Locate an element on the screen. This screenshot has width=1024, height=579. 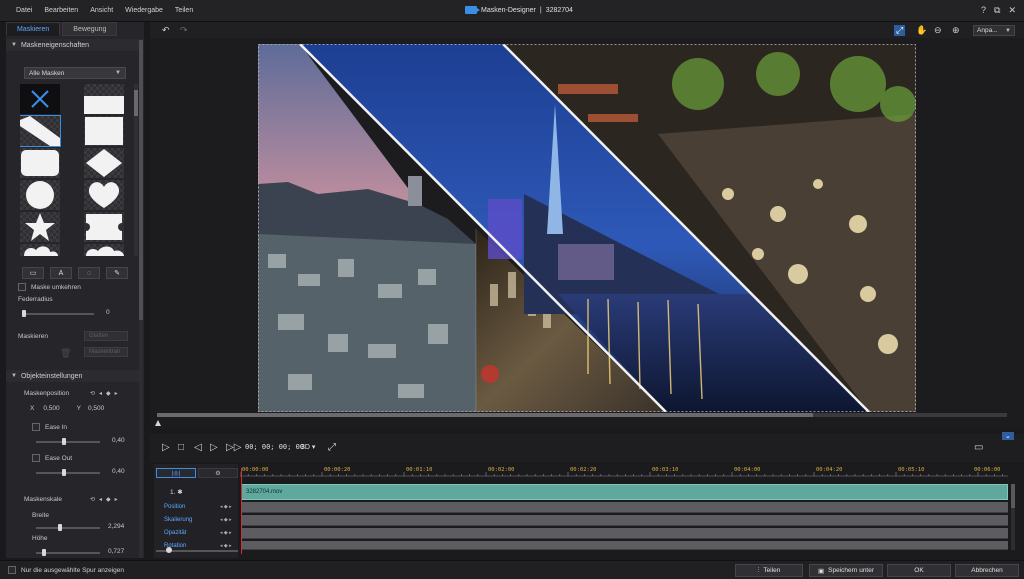
trash-icon: 🗑 is located at coordinates (65, 353).